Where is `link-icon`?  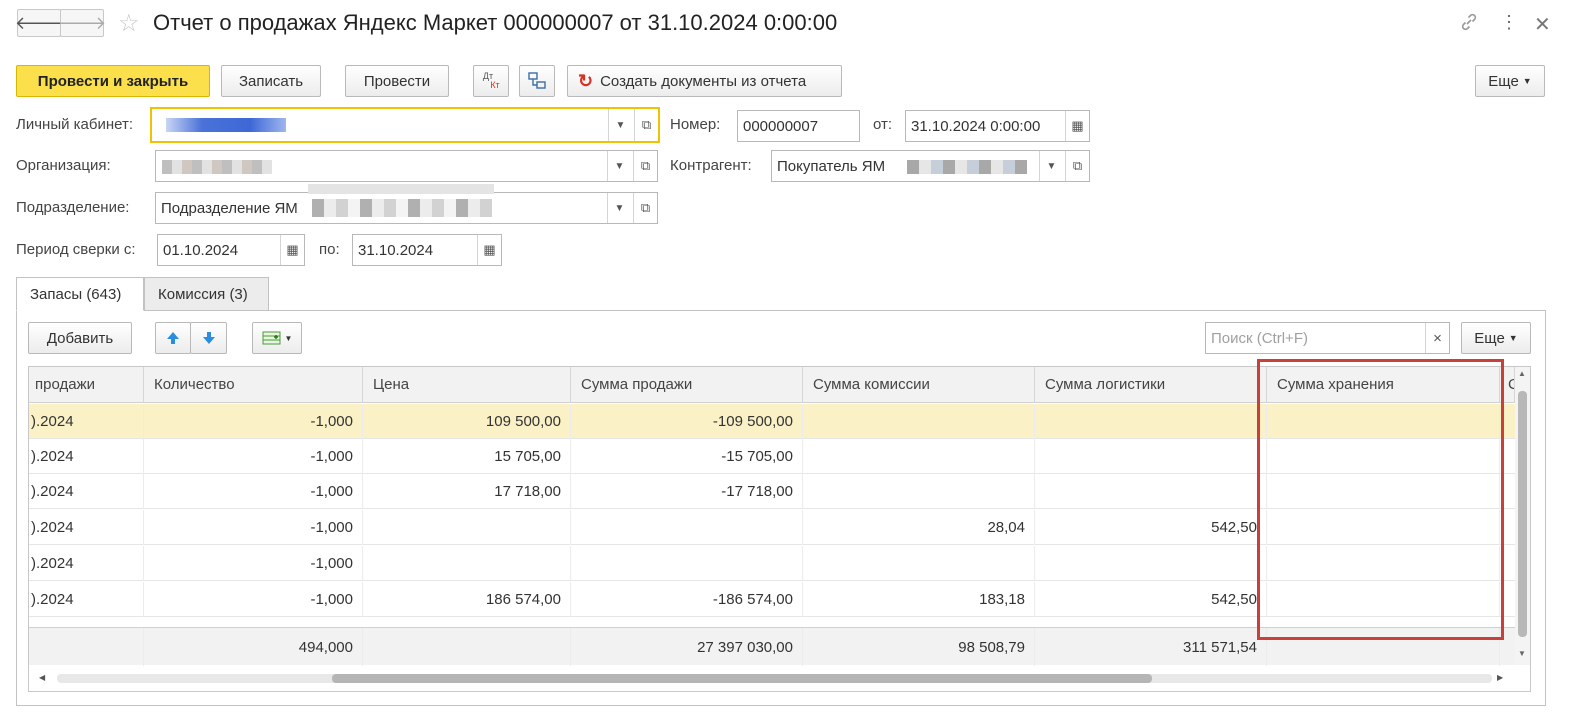
link-icon is located at coordinates (1469, 25).